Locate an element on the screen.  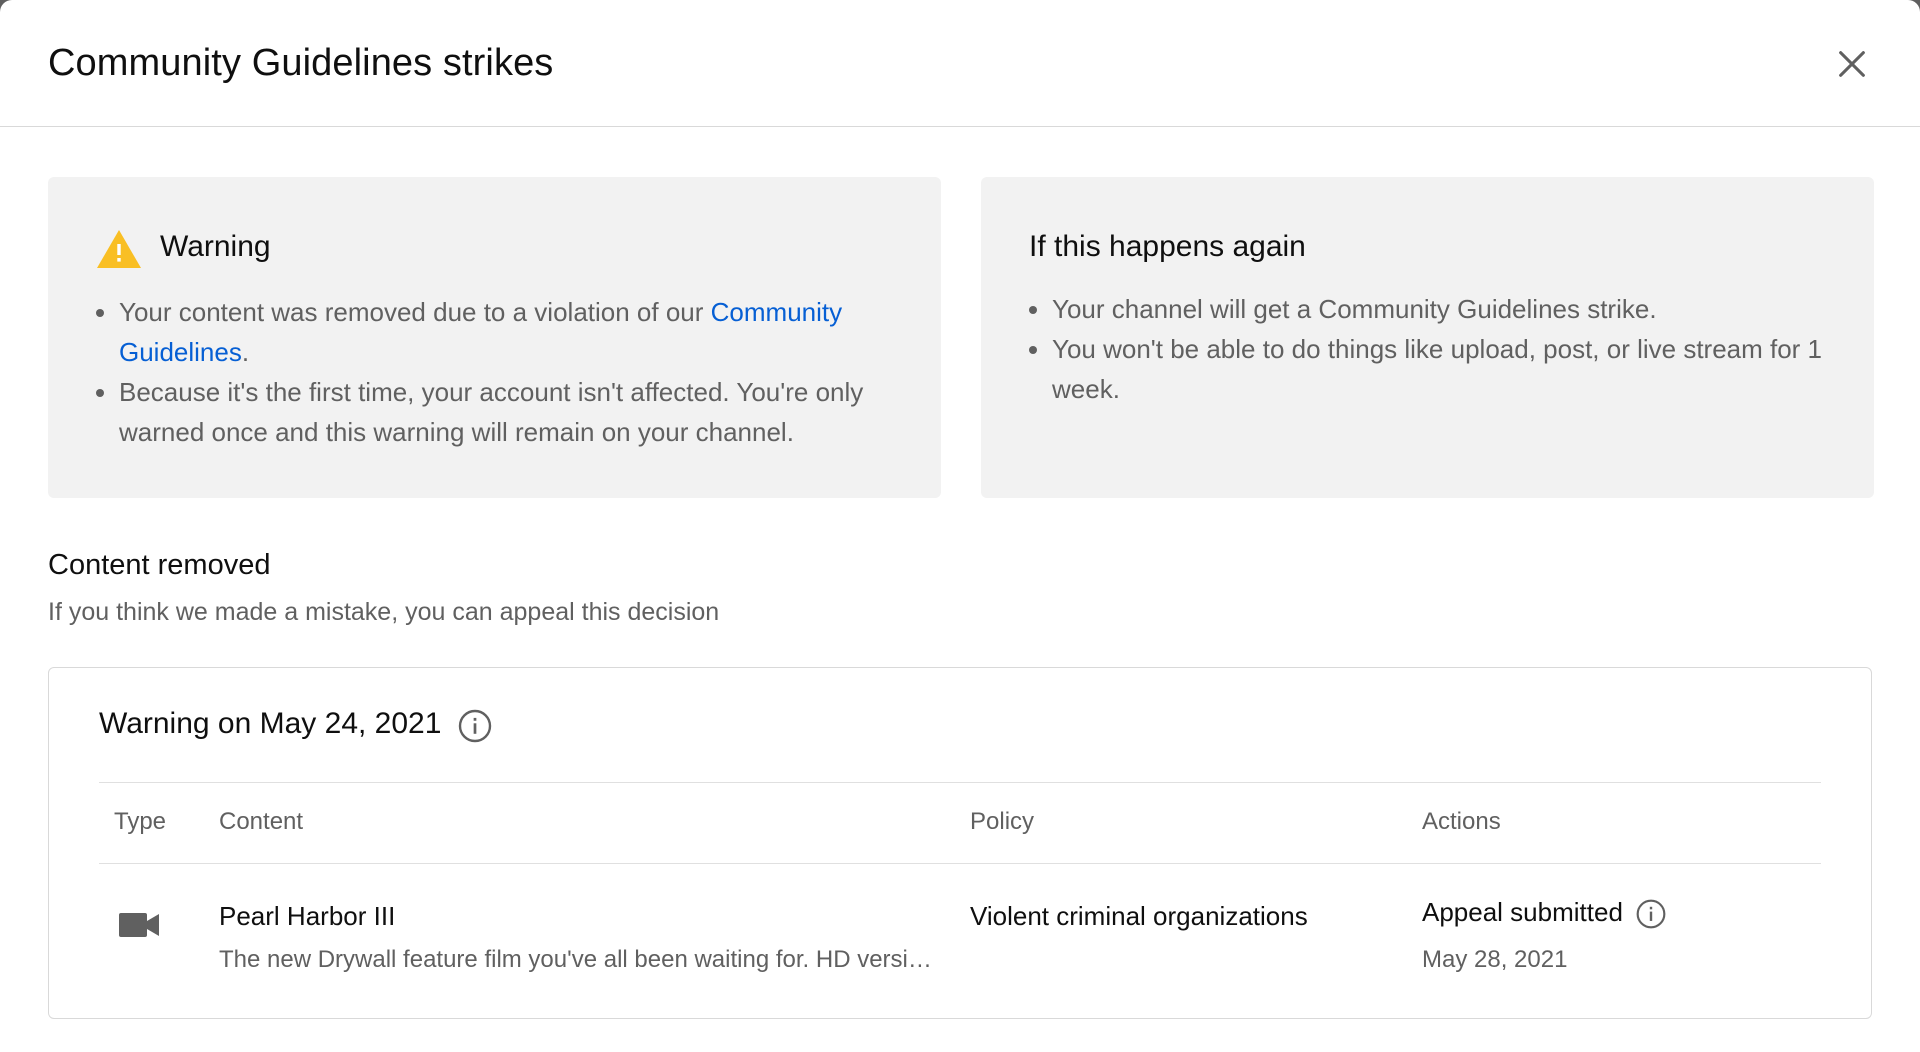
close-icon is located at coordinates (1852, 64).